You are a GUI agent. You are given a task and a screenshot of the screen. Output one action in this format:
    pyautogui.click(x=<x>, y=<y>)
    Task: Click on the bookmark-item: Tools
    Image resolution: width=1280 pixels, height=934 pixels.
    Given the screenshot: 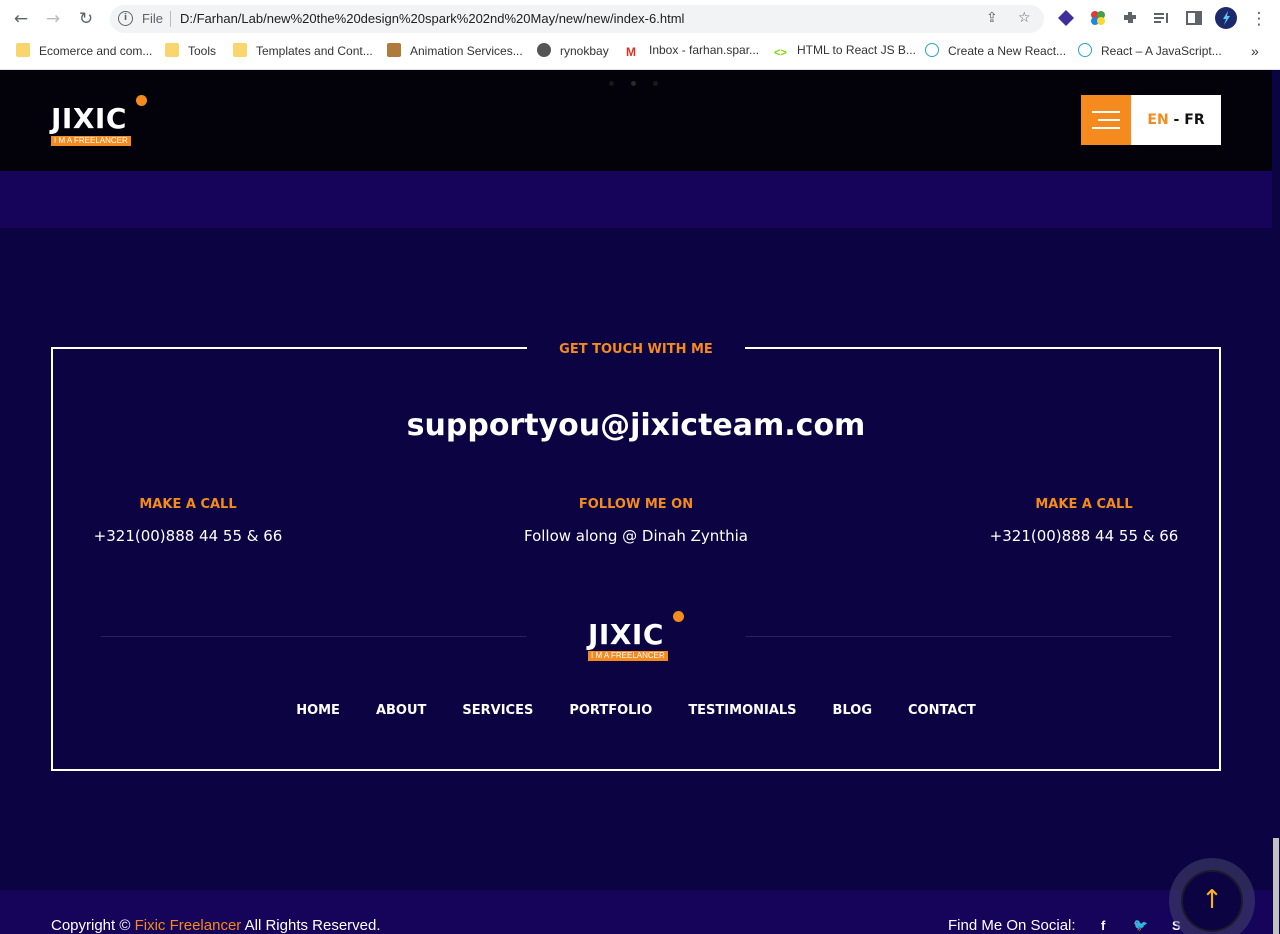 What is the action you would take?
    pyautogui.click(x=190, y=51)
    